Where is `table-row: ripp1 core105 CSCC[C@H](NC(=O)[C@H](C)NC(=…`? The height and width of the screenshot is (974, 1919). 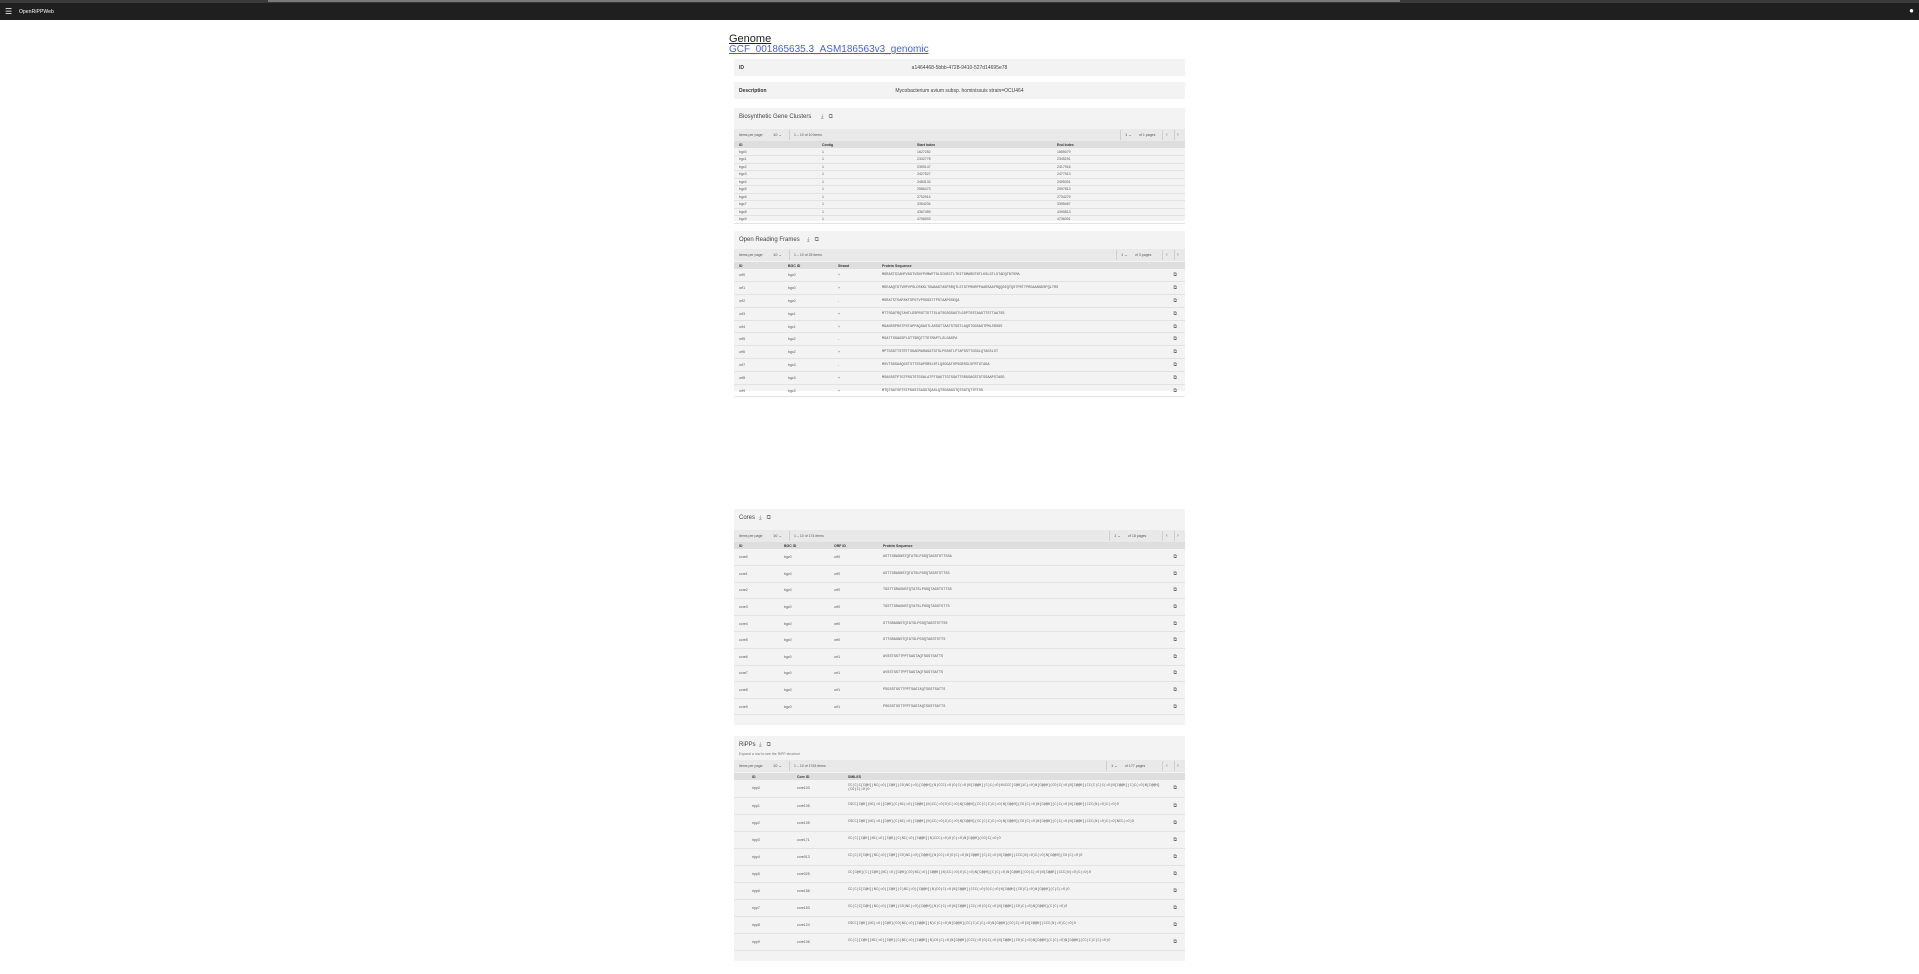
table-row: ripp1 core105 CSCC[C@H](NC(=O)[C@H](C)NC(=… is located at coordinates (959, 806).